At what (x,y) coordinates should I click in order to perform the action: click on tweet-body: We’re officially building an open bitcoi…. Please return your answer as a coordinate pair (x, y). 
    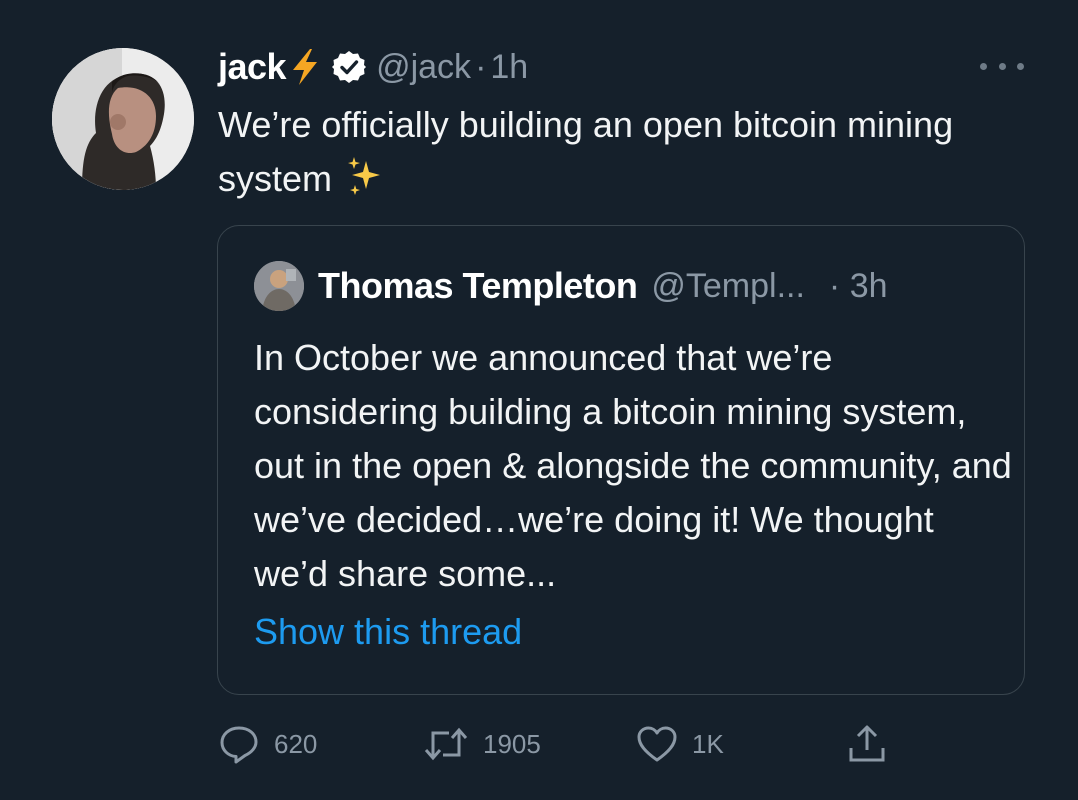
    Looking at the image, I should click on (598, 156).